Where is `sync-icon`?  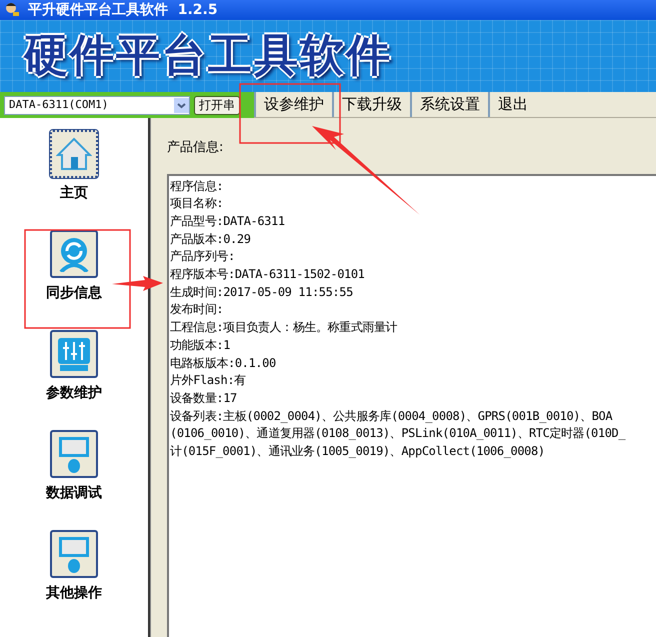
sync-icon is located at coordinates (74, 254).